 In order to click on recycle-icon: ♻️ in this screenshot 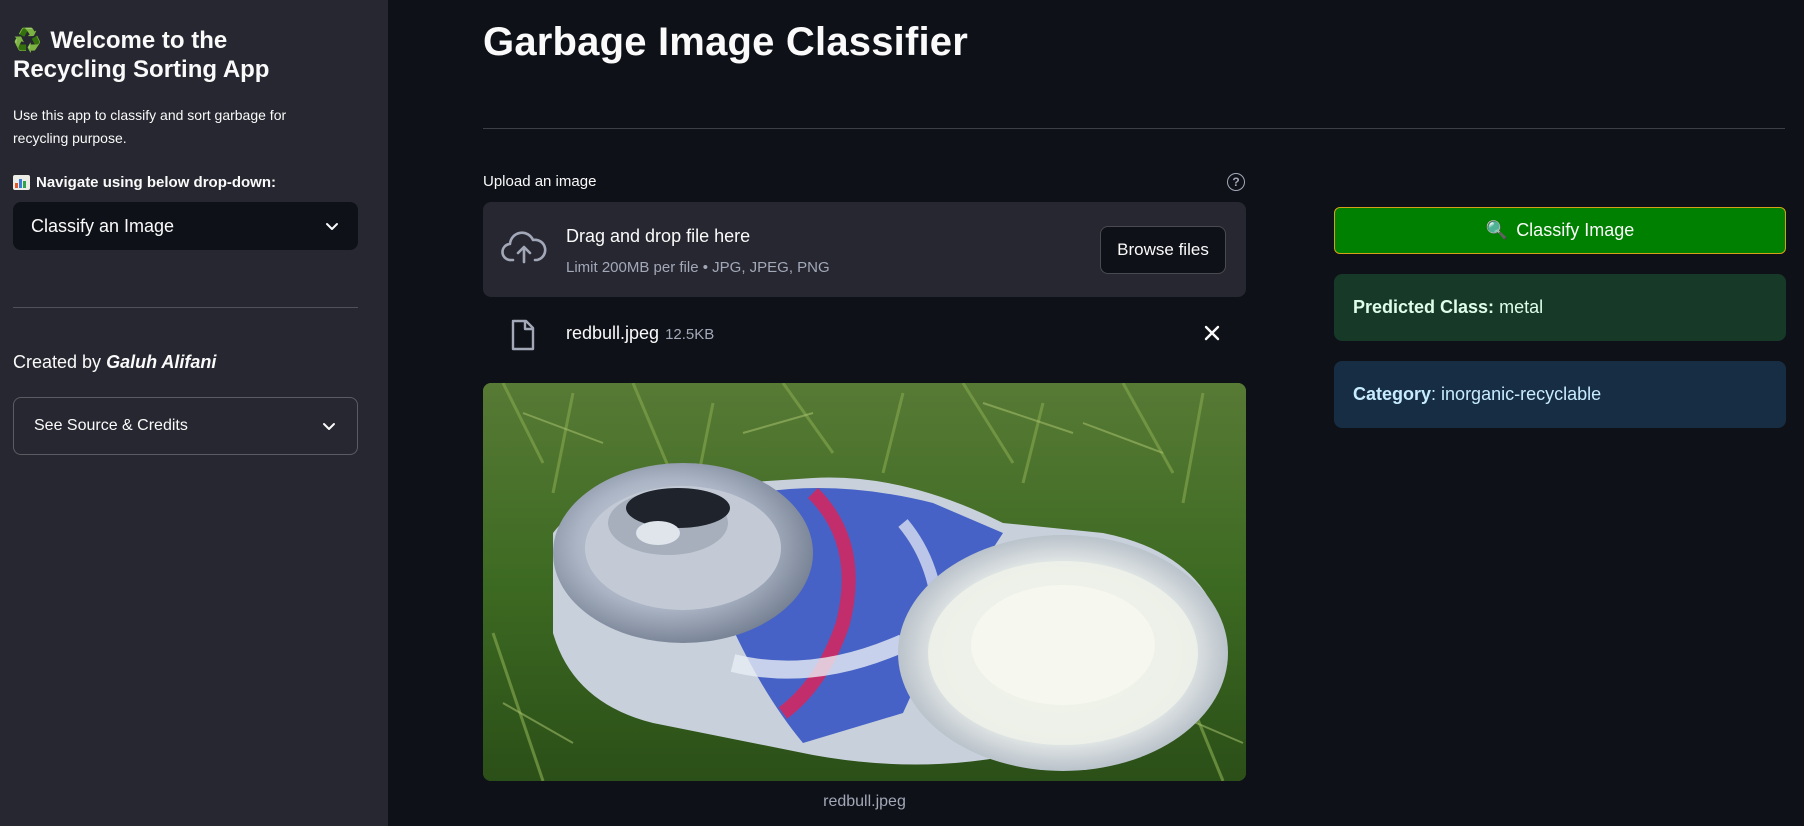, I will do `click(27, 40)`.